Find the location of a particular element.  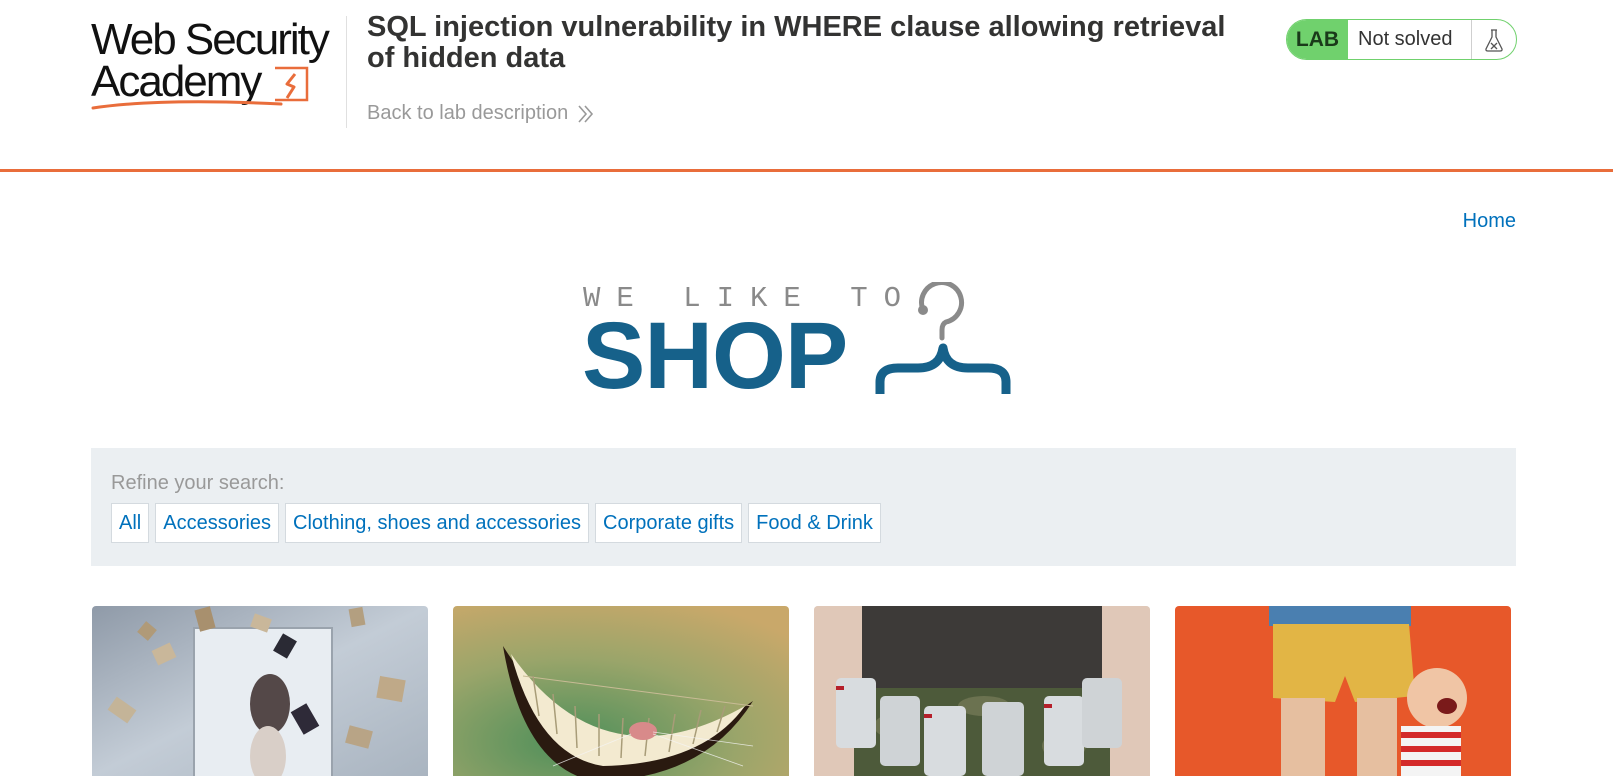

clothes-hanger-icon is located at coordinates (943, 338).